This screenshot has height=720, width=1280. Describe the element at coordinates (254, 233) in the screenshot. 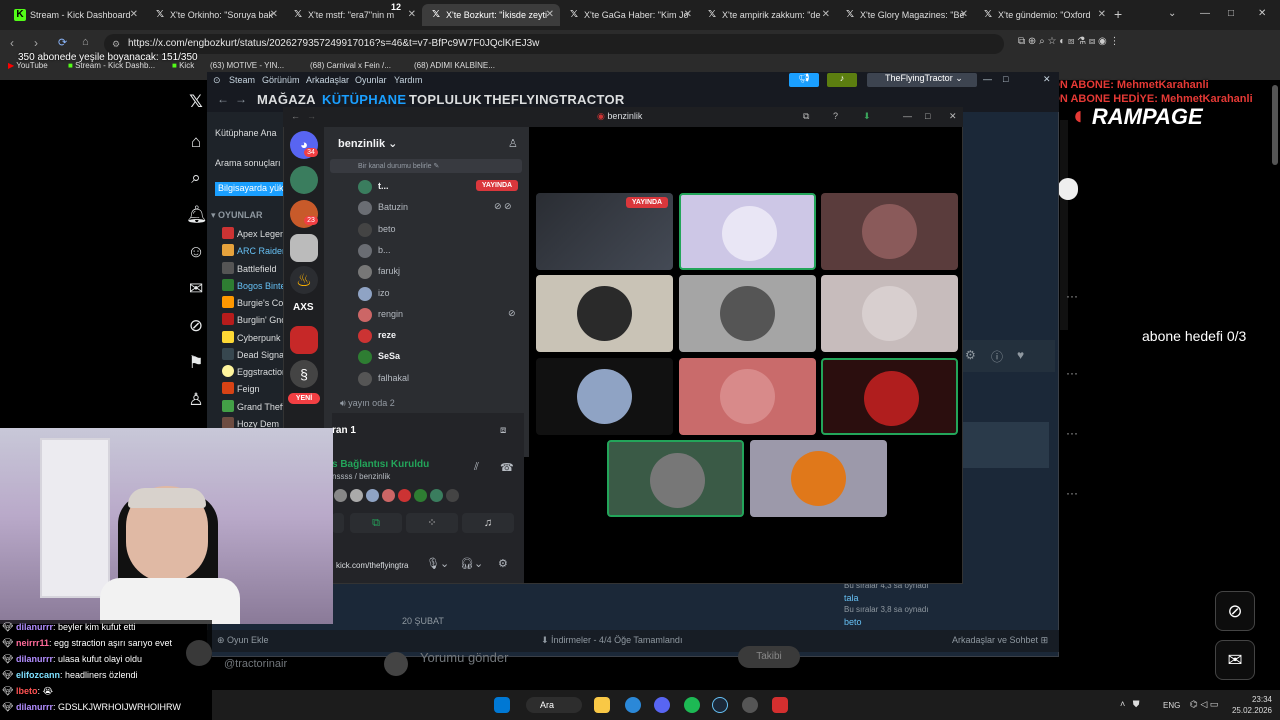

I see `game-item: Apex Legends` at that location.